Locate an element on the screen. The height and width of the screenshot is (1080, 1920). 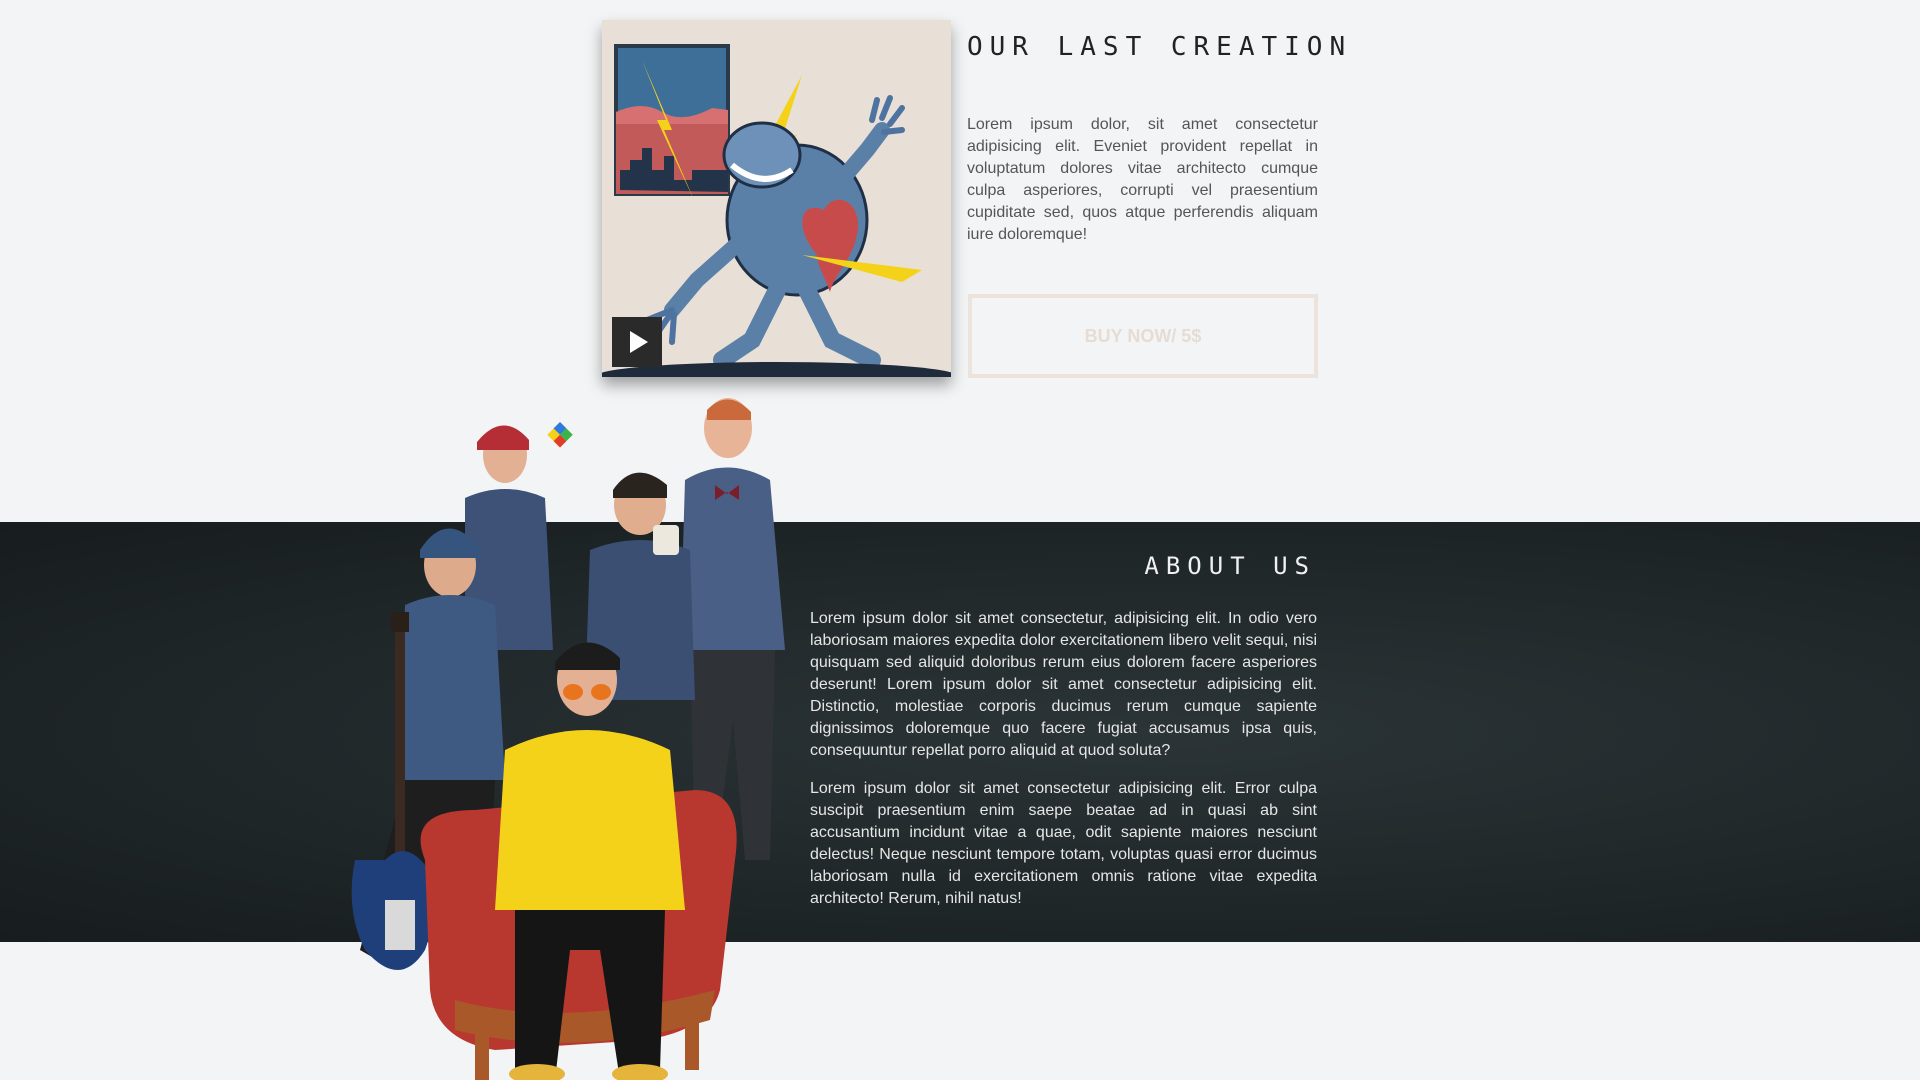
about-title: ABOUT US is located at coordinates (1230, 566).